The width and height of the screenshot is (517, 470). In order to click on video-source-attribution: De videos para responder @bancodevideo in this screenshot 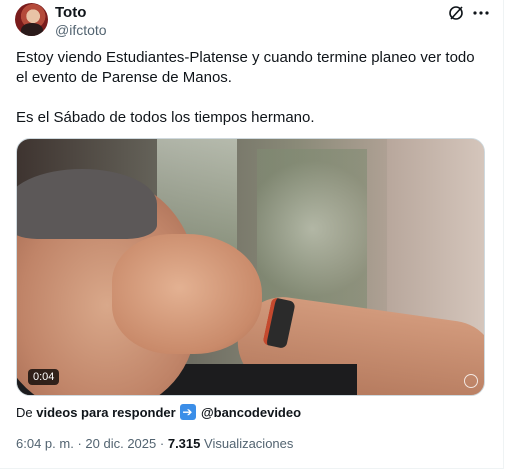, I will do `click(158, 412)`.